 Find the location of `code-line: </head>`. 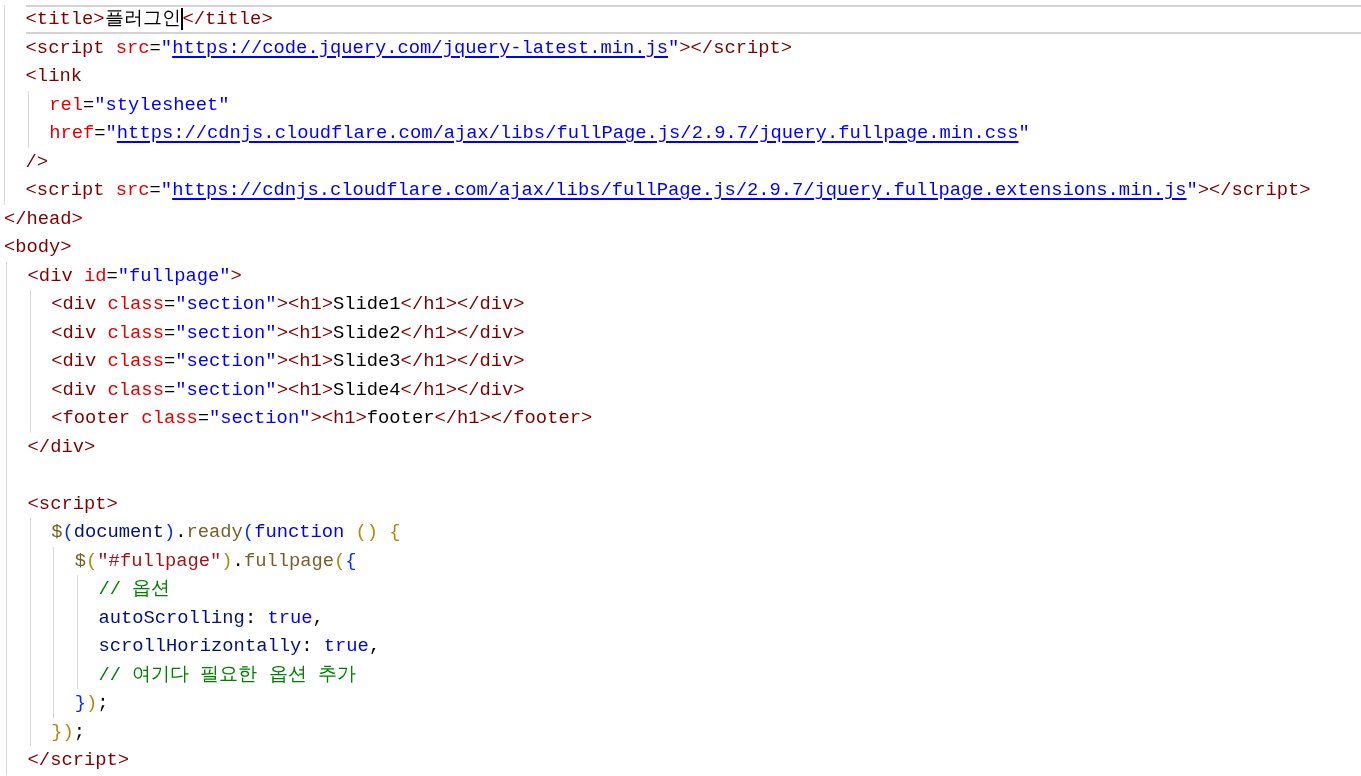

code-line: </head> is located at coordinates (44, 219).